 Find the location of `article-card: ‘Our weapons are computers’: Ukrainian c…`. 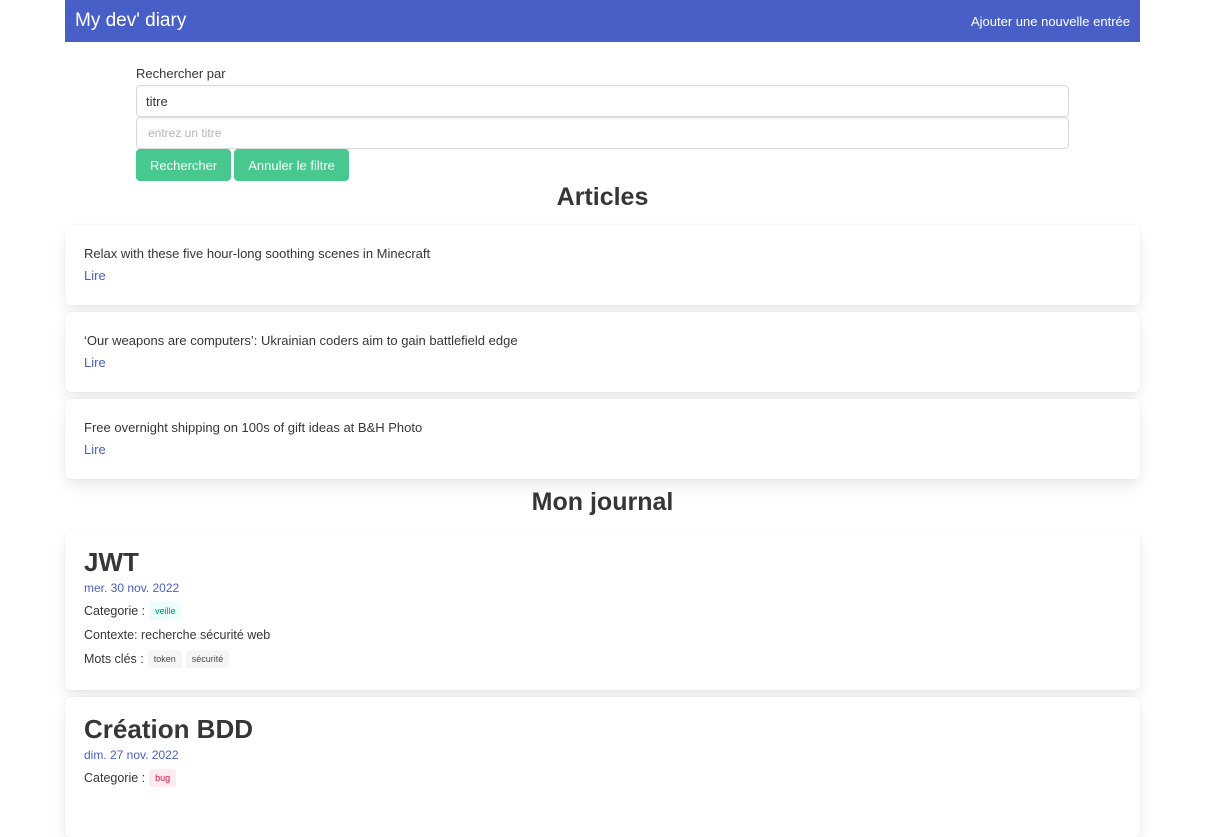

article-card: ‘Our weapons are computers’: Ukrainian c… is located at coordinates (602, 352).